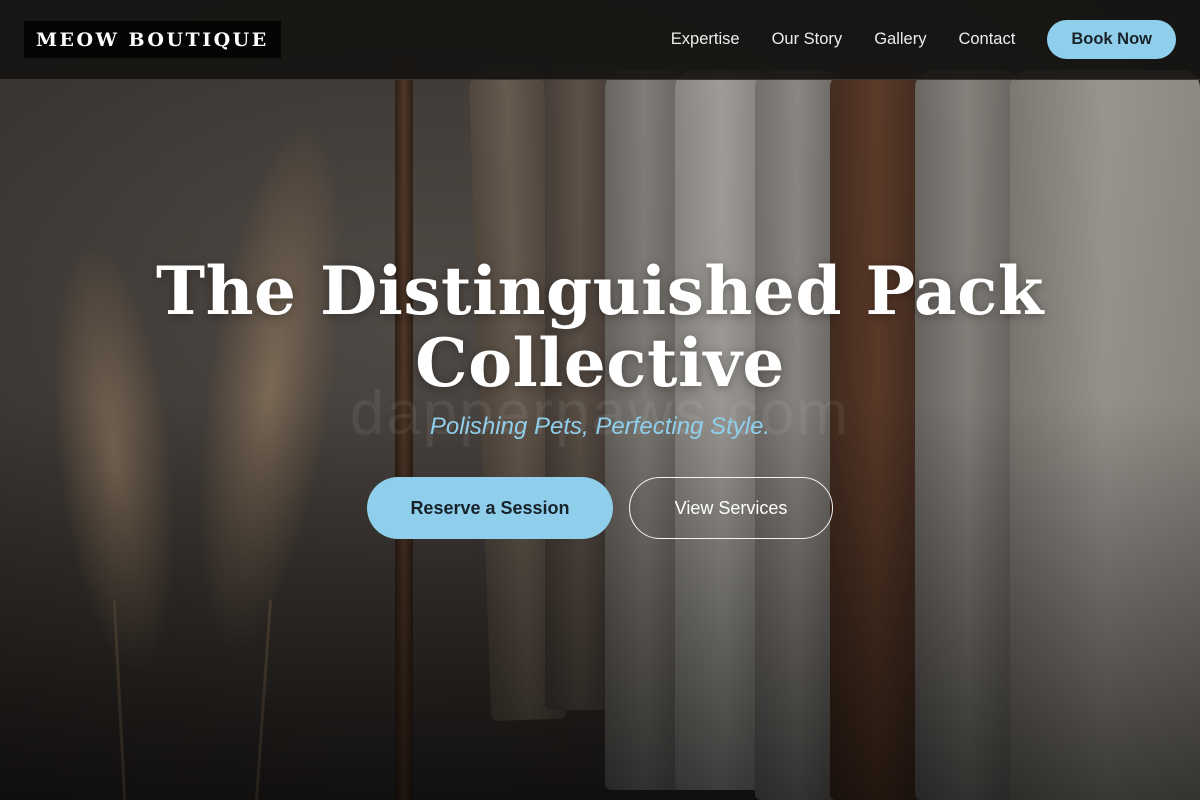 The height and width of the screenshot is (800, 1200). Describe the element at coordinates (986, 39) in the screenshot. I see `nav-link-contact: Contact` at that location.